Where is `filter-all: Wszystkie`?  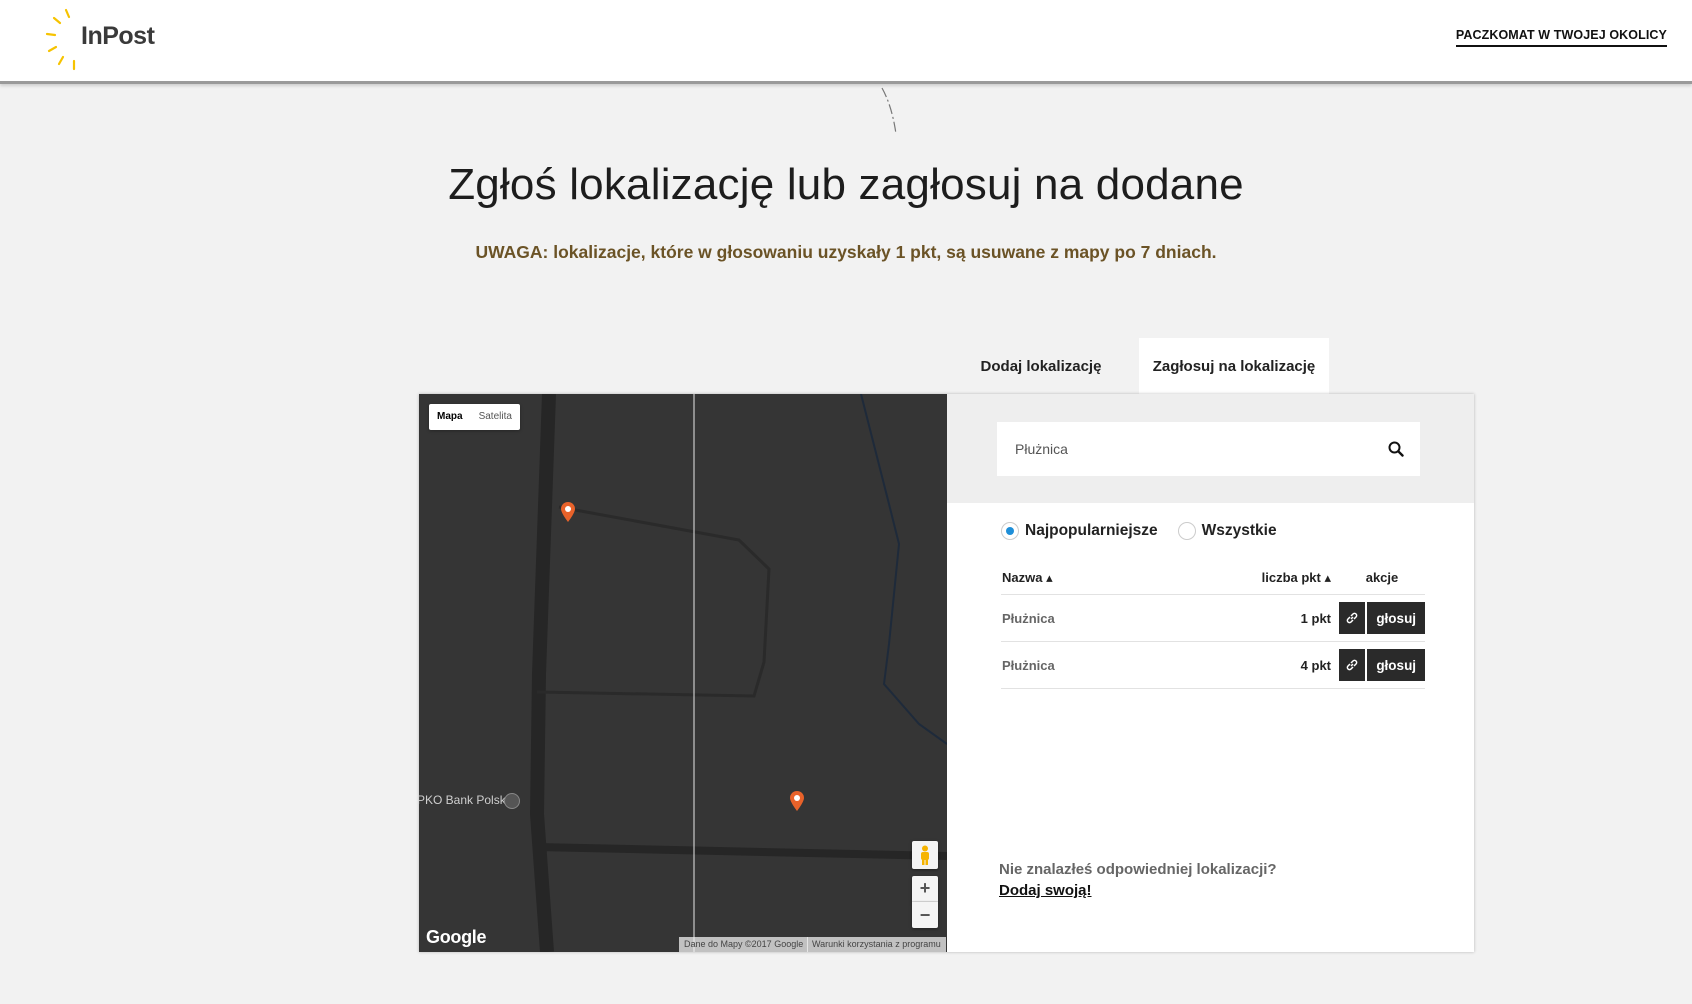 filter-all: Wszystkie is located at coordinates (1227, 531).